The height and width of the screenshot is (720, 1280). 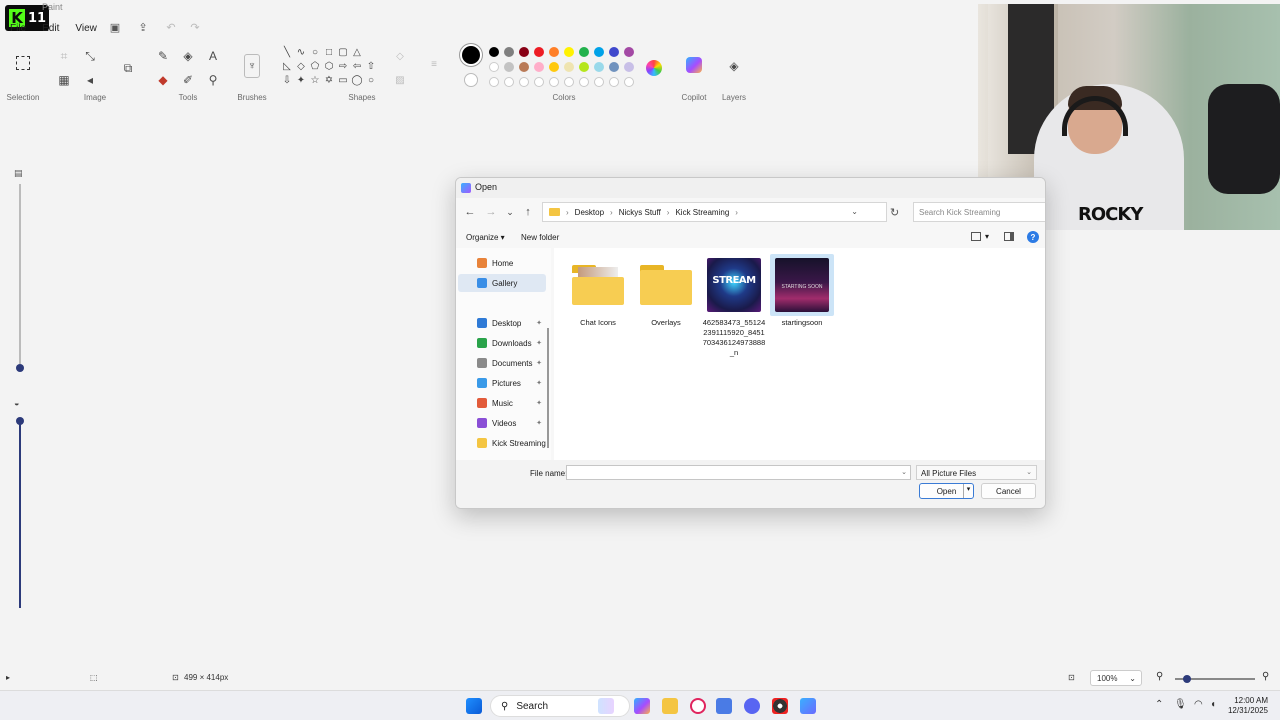 I want to click on breadcrumb-desktop: Desktop, so click(x=589, y=212).